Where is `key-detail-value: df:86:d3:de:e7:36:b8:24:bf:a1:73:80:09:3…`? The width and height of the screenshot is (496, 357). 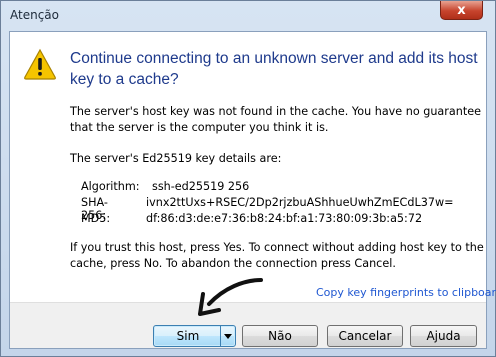
key-detail-value: df:86:d3:de:e7:36:b8:24:bf:a1:73:80:09:3… is located at coordinates (284, 218).